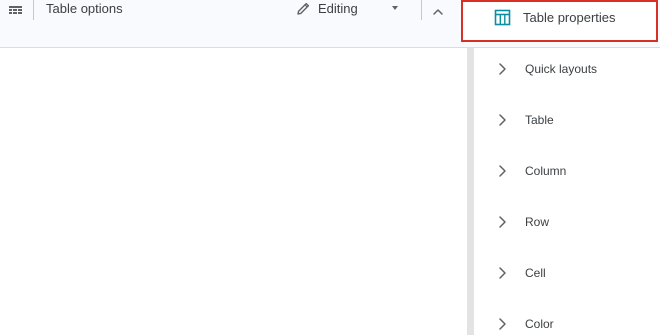  What do you see at coordinates (535, 273) in the screenshot?
I see `section-label: Cell` at bounding box center [535, 273].